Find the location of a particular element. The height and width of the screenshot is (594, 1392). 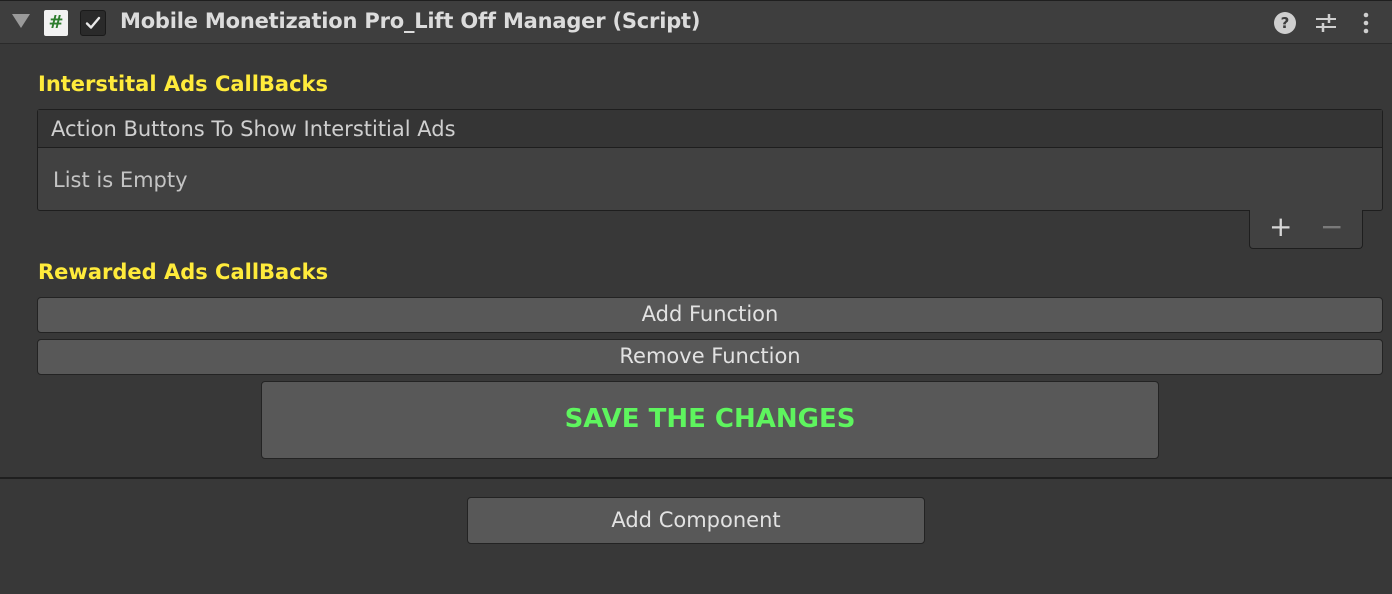

add-component-button: Add Component is located at coordinates (696, 520).